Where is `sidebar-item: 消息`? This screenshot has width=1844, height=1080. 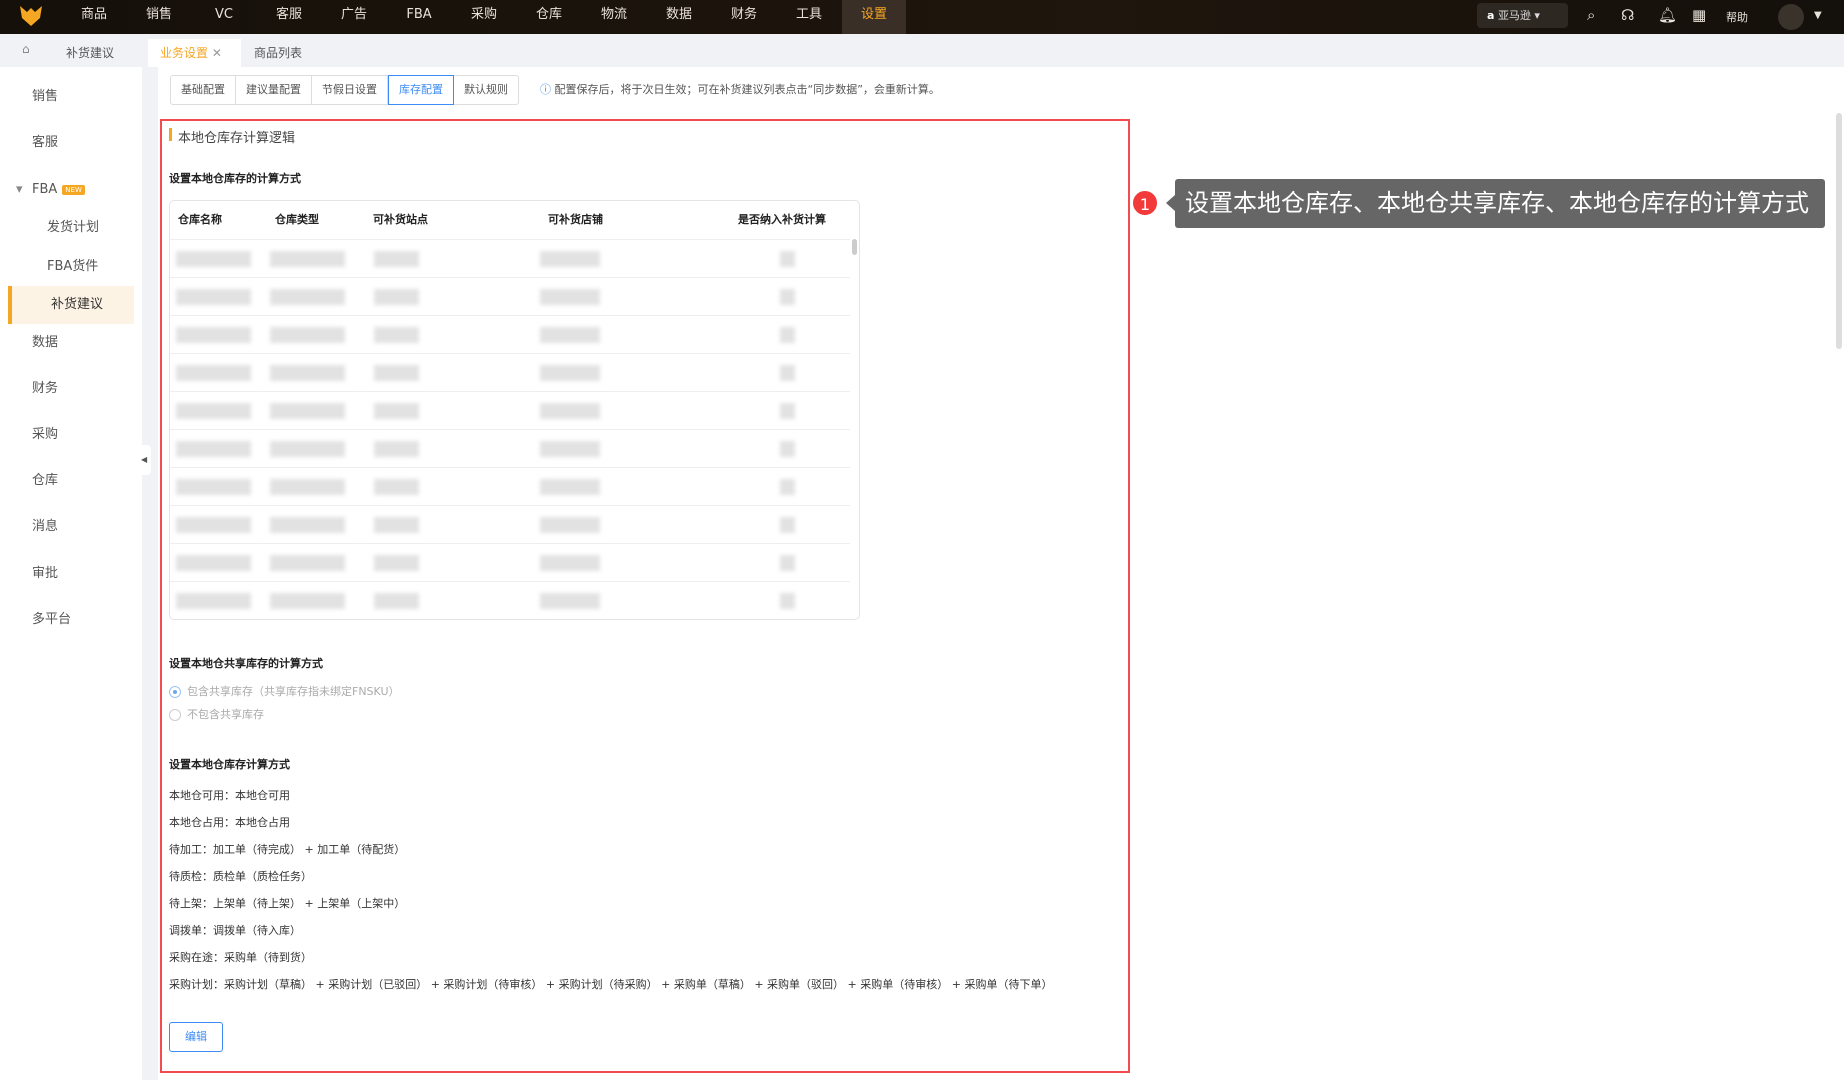
sidebar-item: 消息 is located at coordinates (67, 527).